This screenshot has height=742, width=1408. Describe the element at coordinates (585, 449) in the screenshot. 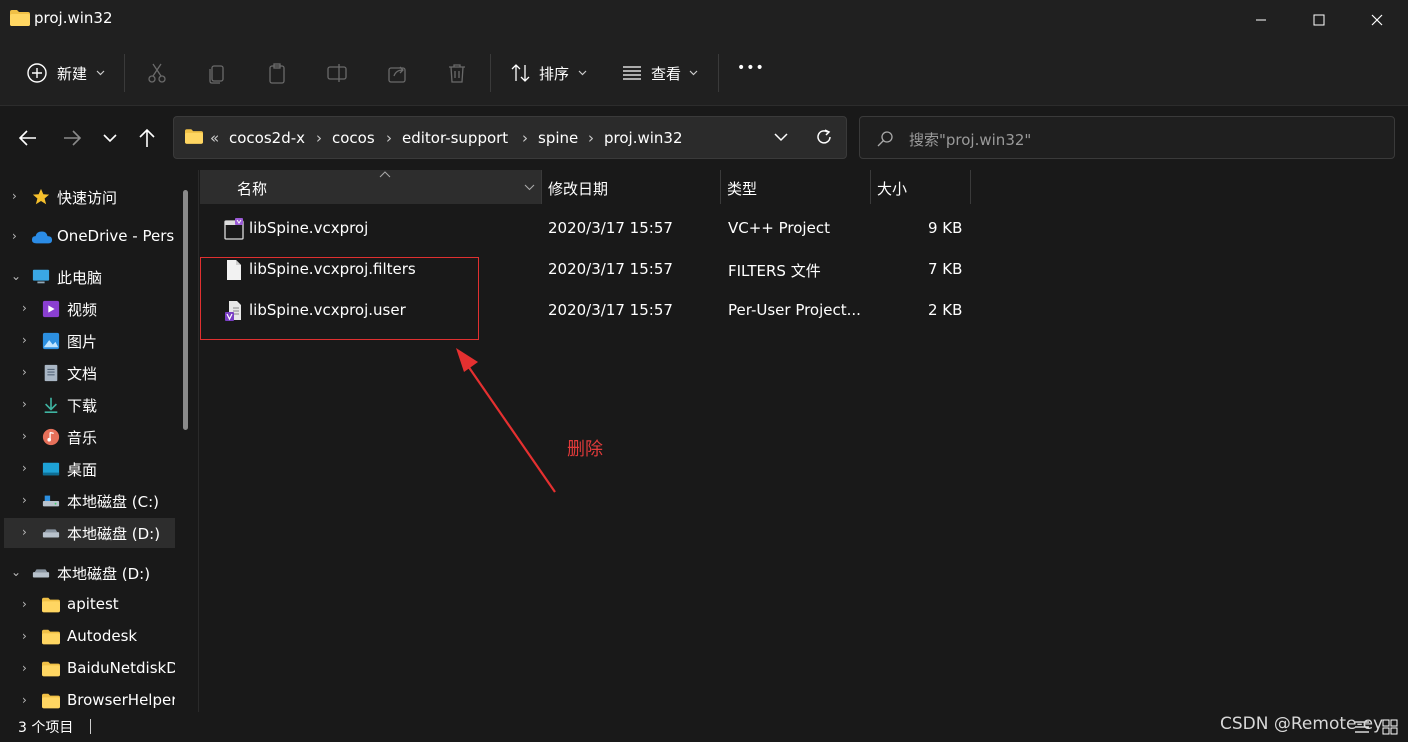

I see `annotation-label: 删除` at that location.